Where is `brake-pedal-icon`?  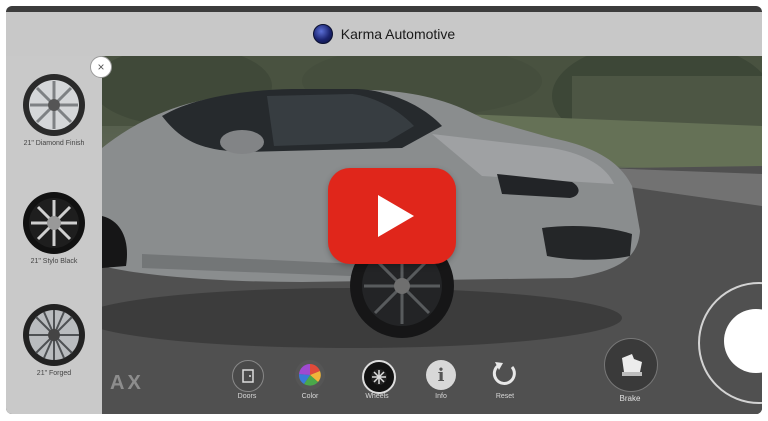 brake-pedal-icon is located at coordinates (632, 365).